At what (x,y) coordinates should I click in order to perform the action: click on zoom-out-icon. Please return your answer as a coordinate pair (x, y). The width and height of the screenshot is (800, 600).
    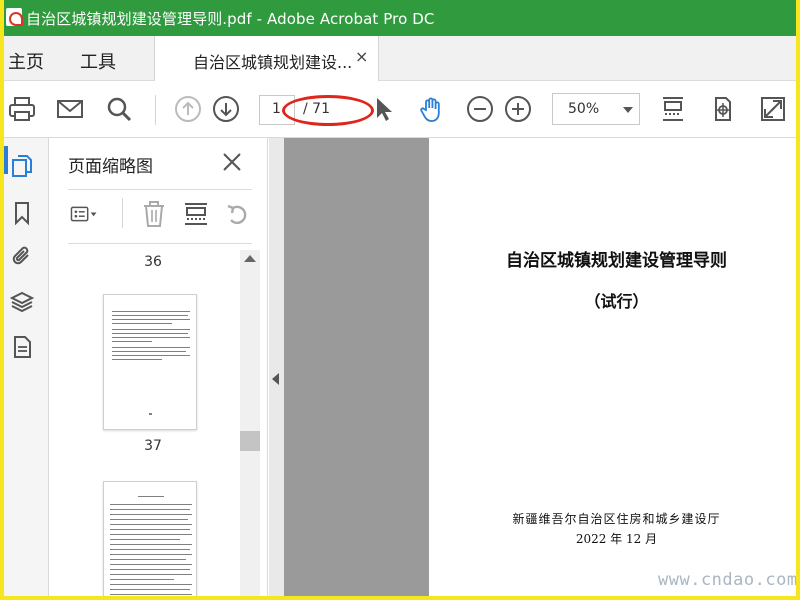
    Looking at the image, I should click on (480, 109).